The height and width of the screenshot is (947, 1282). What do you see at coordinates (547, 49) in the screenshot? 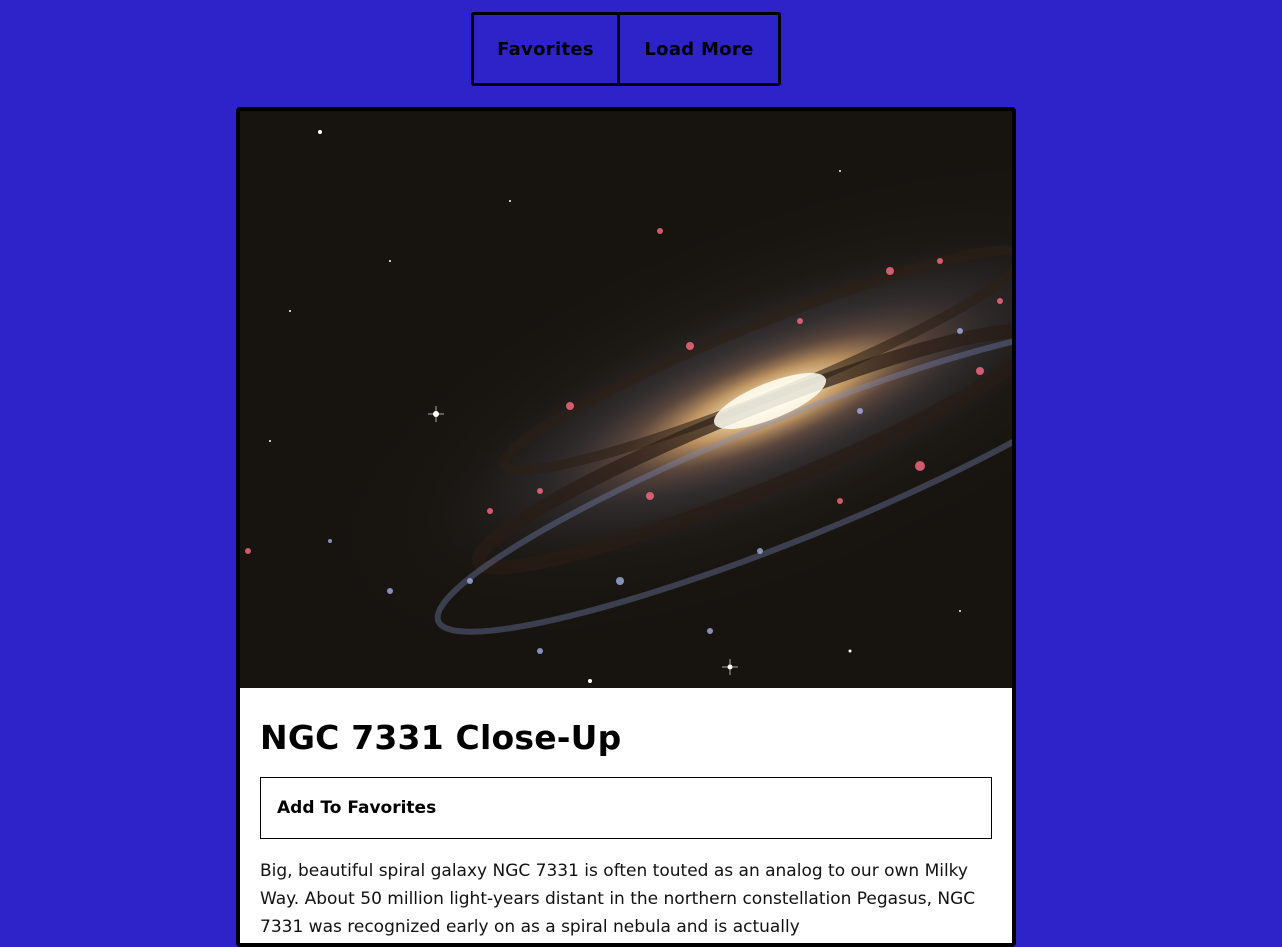
I see `favorites-button: Favorites` at bounding box center [547, 49].